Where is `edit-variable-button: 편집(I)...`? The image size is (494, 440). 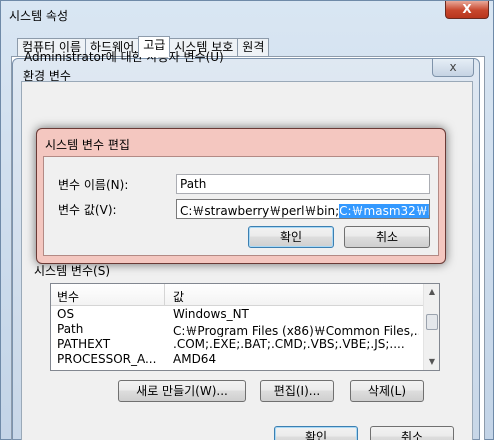 edit-variable-button: 편집(I)... is located at coordinates (297, 391).